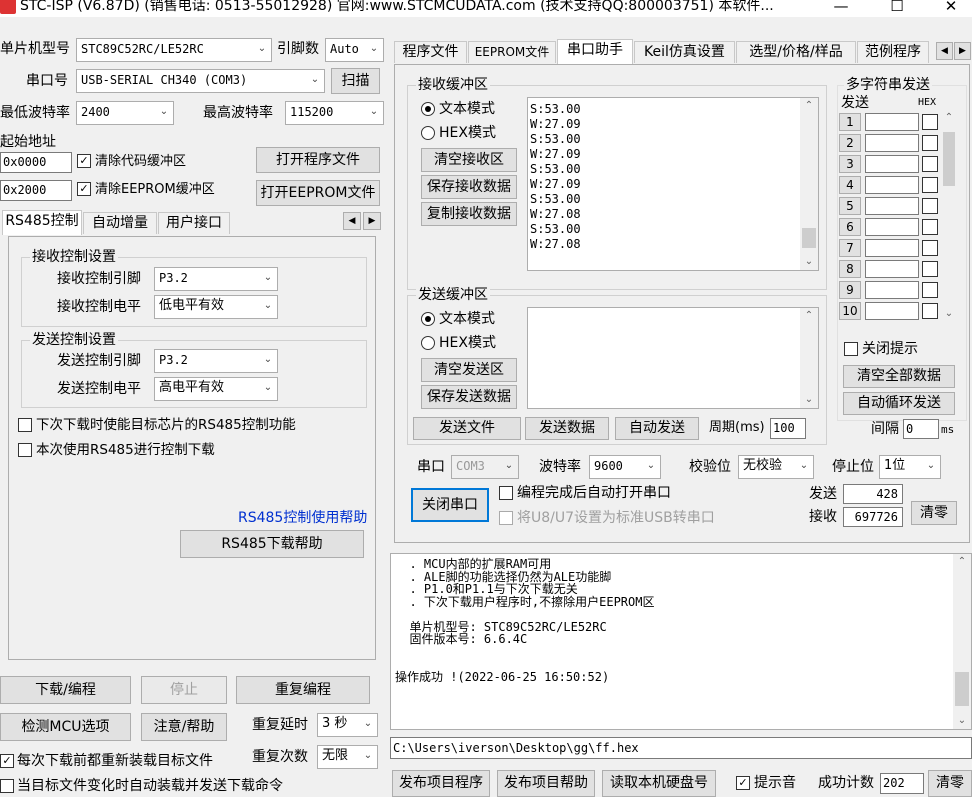 This screenshot has height=797, width=972. What do you see at coordinates (506, 493) in the screenshot?
I see `auto-open-port-checkbox` at bounding box center [506, 493].